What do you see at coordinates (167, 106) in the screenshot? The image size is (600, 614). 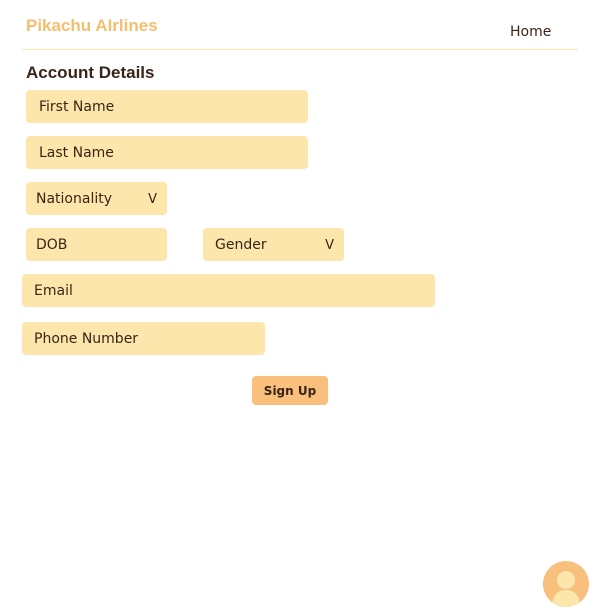 I see `first-name-field: First Name` at bounding box center [167, 106].